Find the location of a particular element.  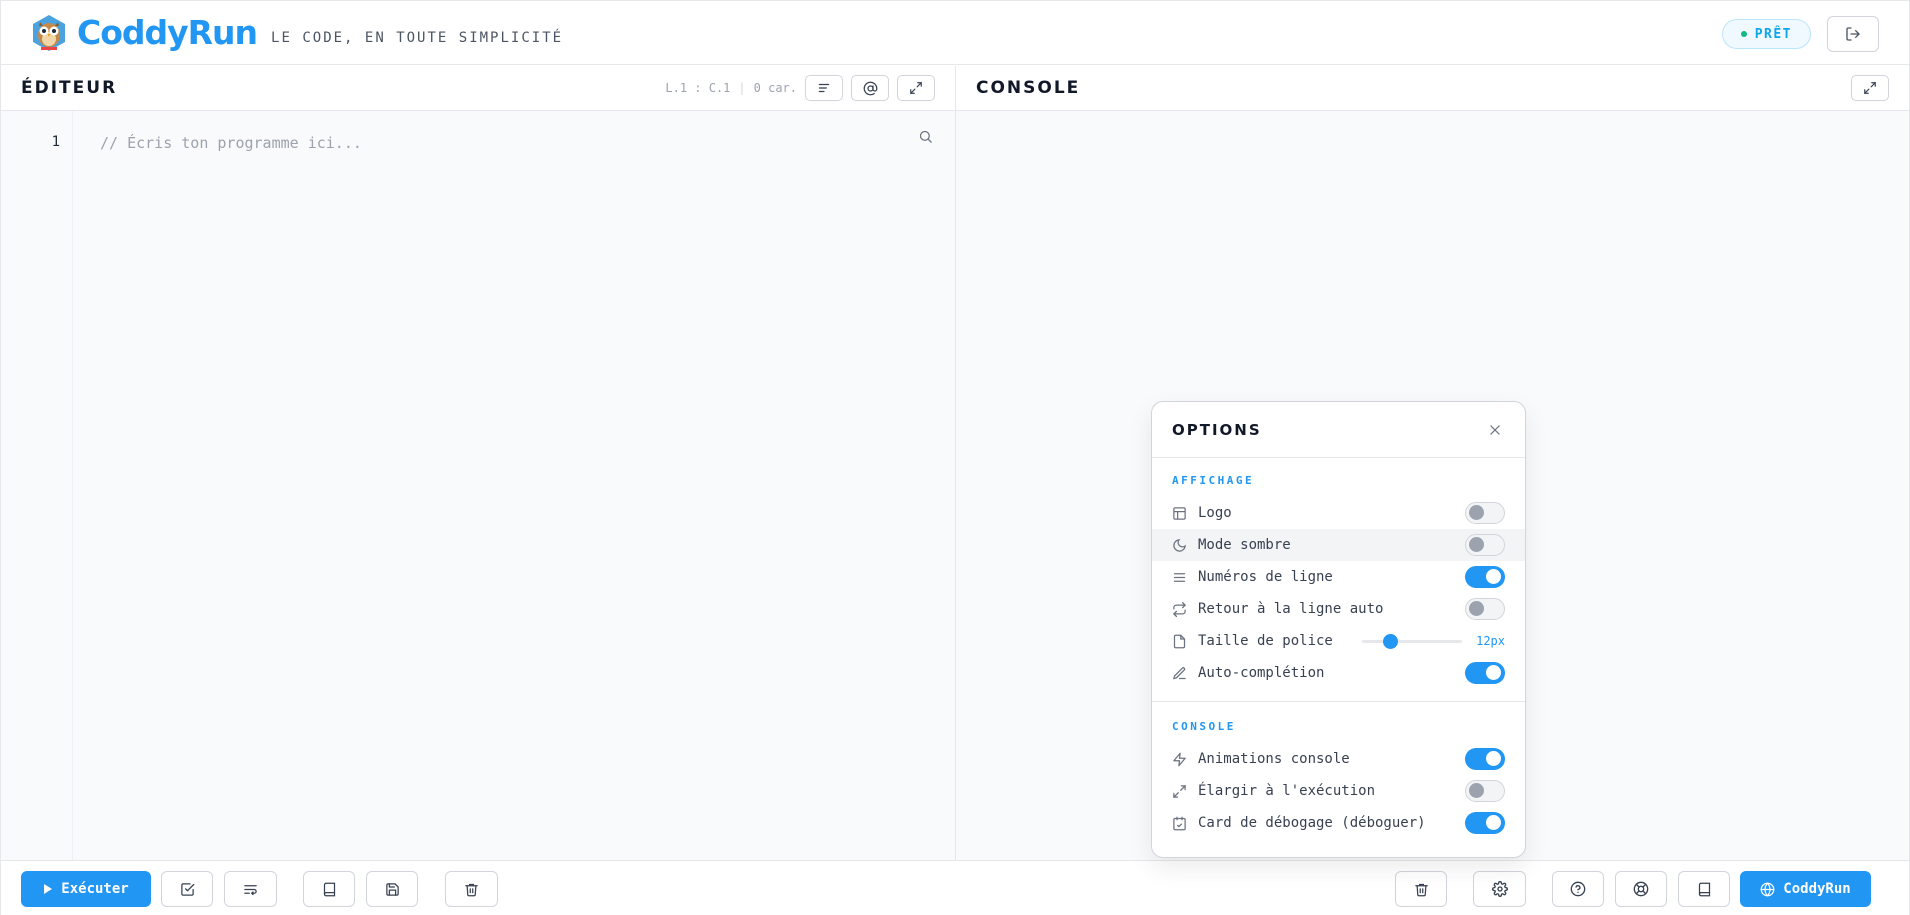

options-header: OPTIONS is located at coordinates (1338, 430).